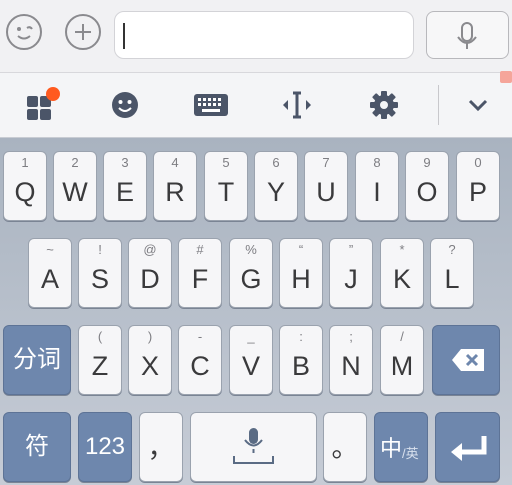  Describe the element at coordinates (351, 249) in the screenshot. I see `key-sub-label: ”` at that location.